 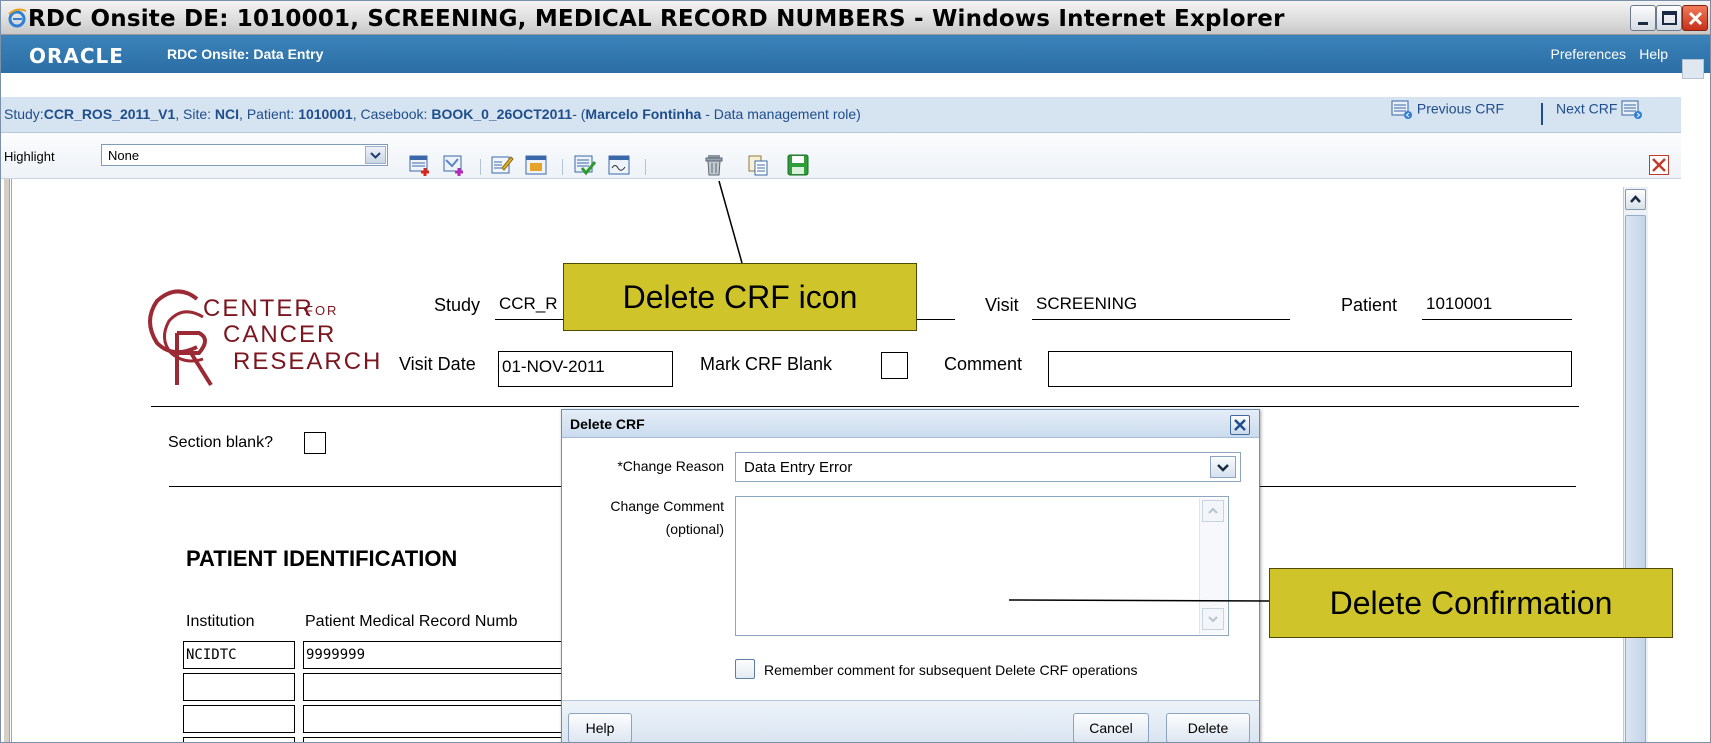 I want to click on delete-confirmation-callout: Delete Confirmation, so click(x=1471, y=603).